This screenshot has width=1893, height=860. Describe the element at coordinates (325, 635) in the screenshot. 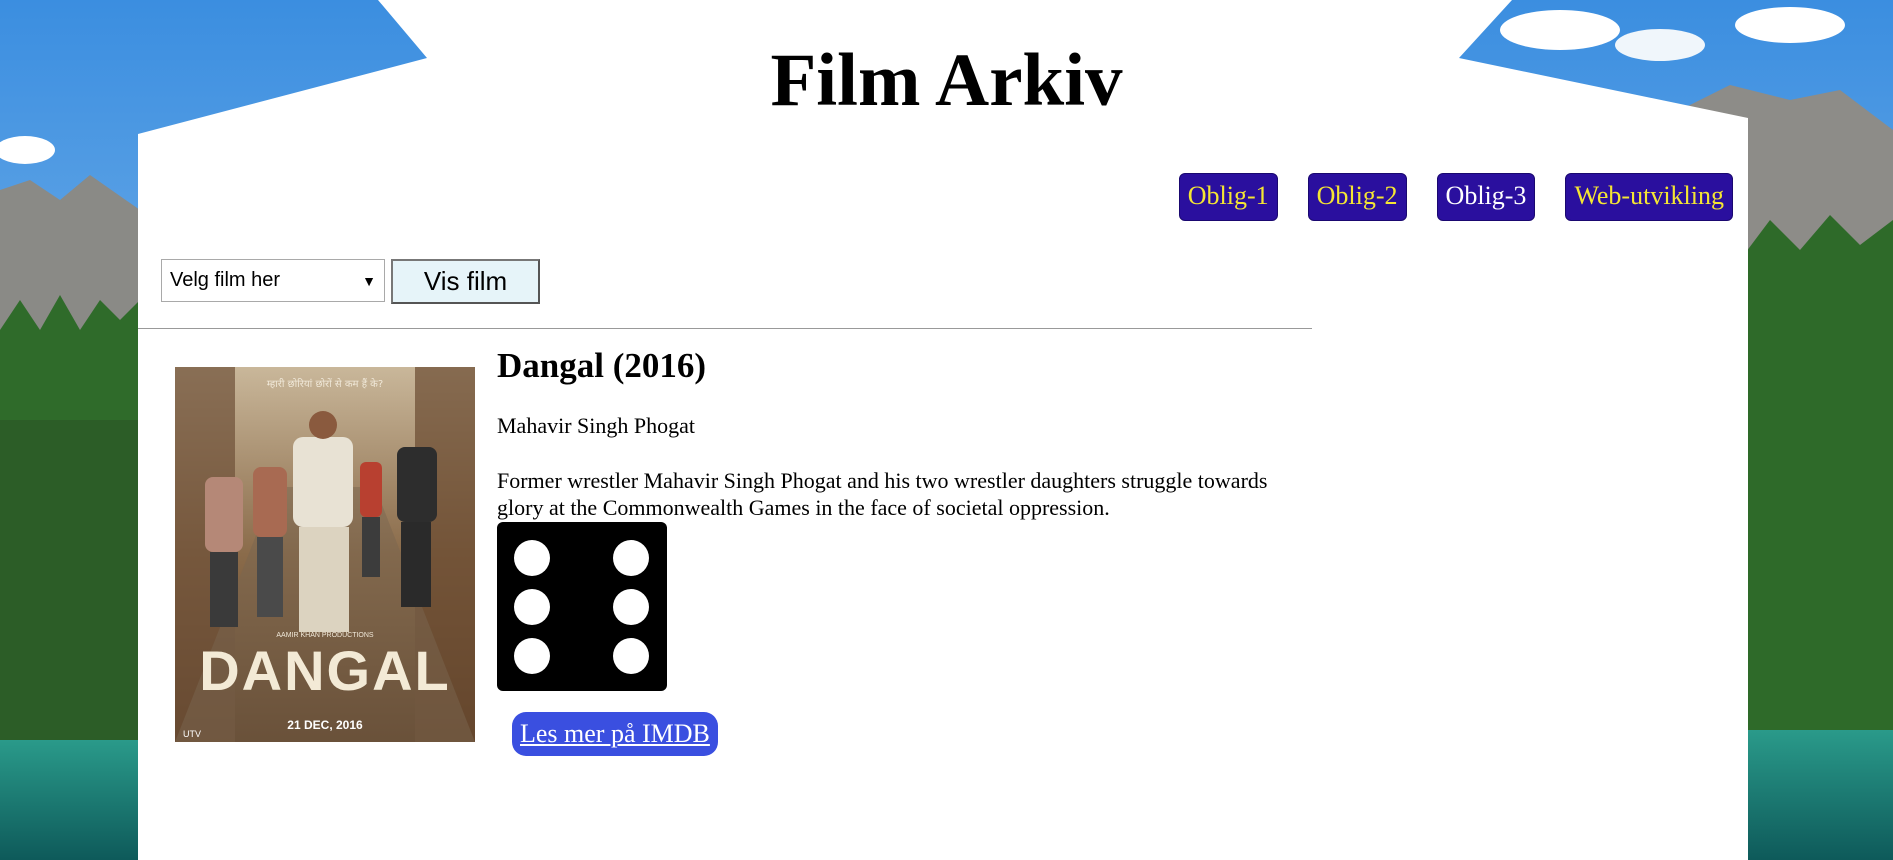

I see `poster-producer: AAMIR KHAN PRODUCTIONS` at that location.